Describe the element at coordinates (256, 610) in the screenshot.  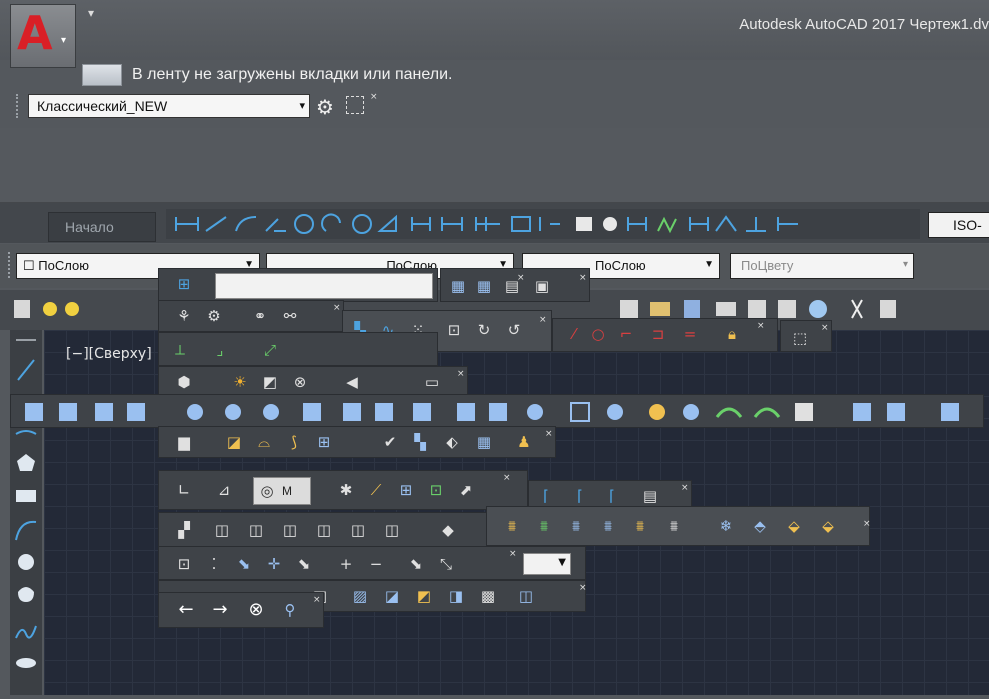
I see `stop-icon: ⊗` at that location.